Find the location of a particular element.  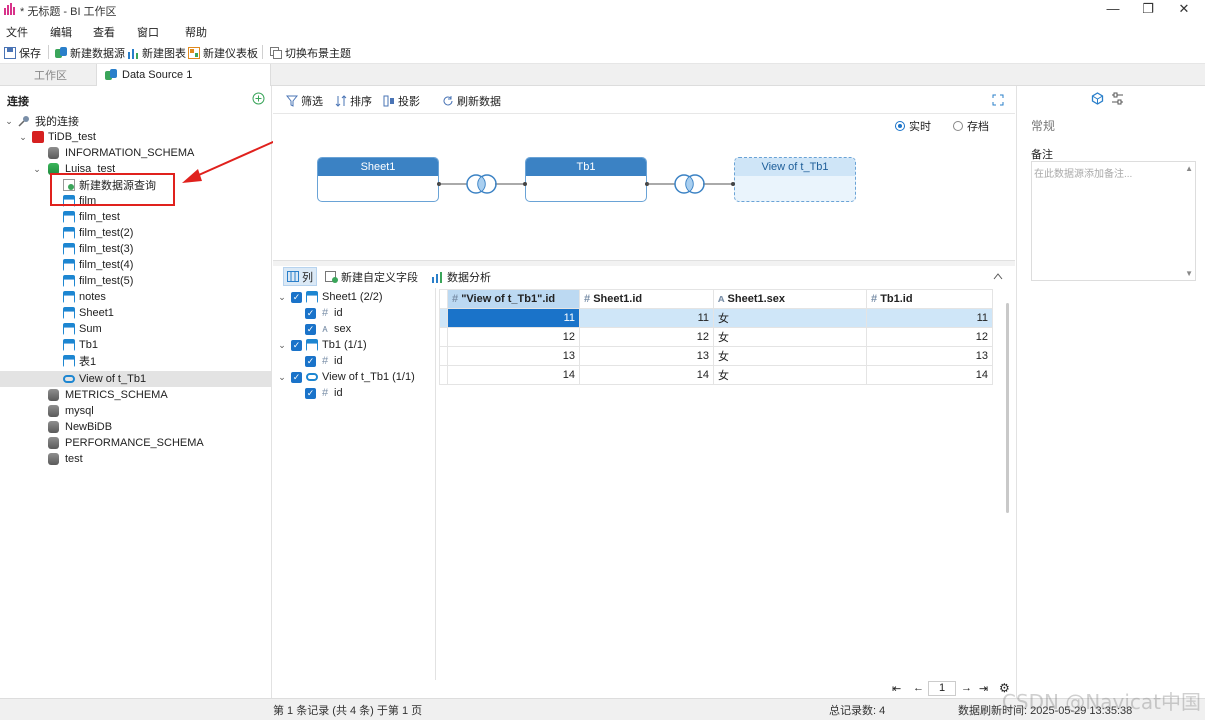

prev-page-icon: ← is located at coordinates (918, 688).